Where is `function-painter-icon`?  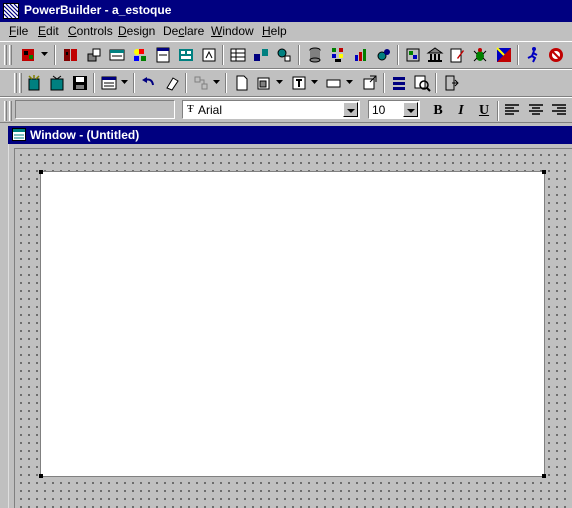 function-painter-icon is located at coordinates (284, 55).